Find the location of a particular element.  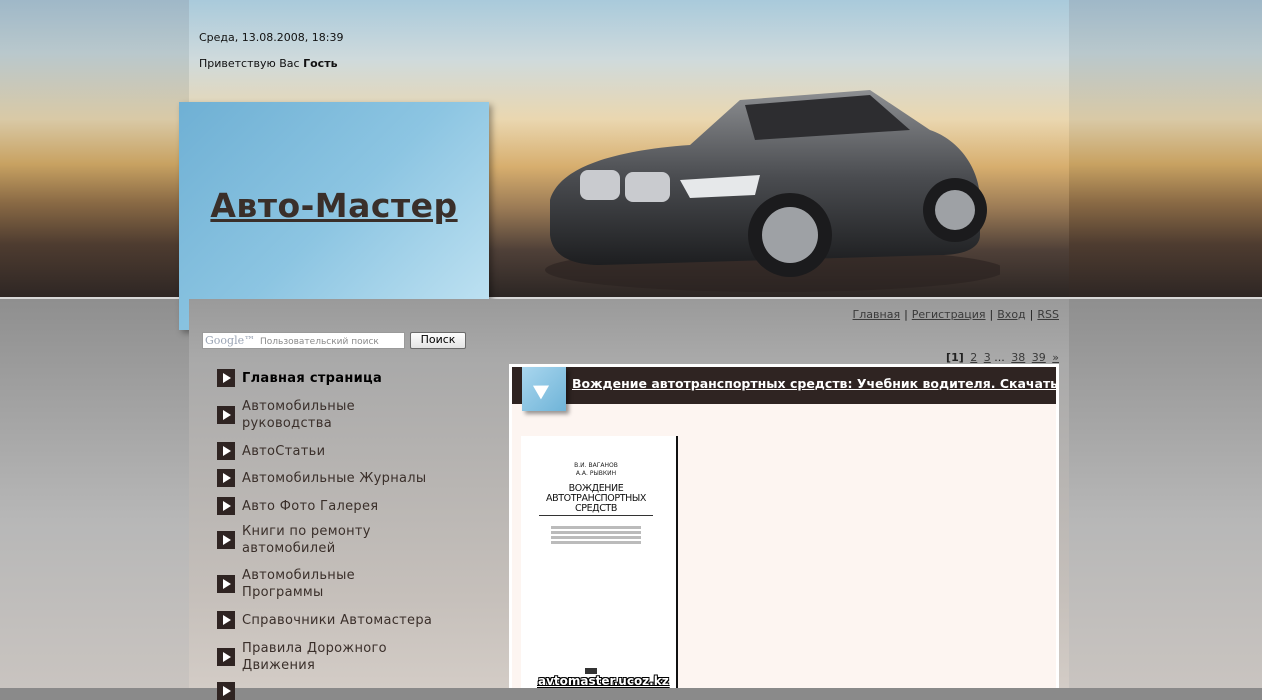

sidebar-item-label: Главная страница is located at coordinates (312, 378).